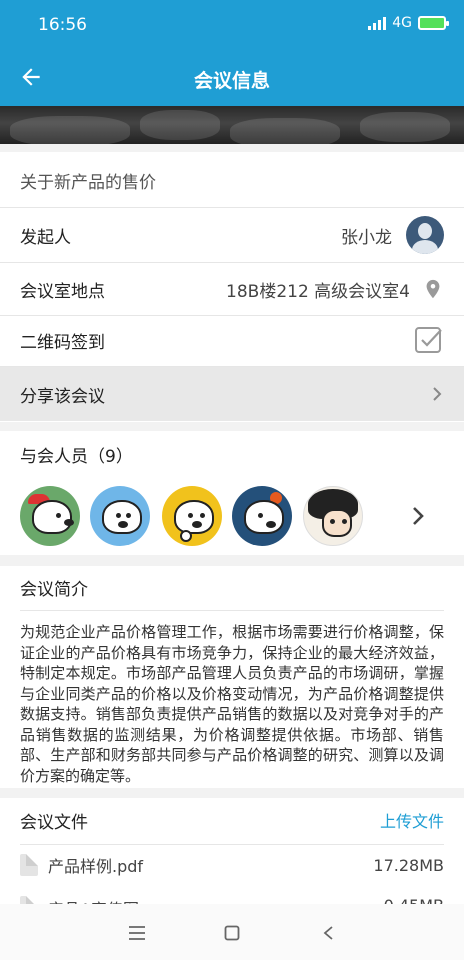  I want to click on attendees-more-chevron-icon, so click(418, 516).